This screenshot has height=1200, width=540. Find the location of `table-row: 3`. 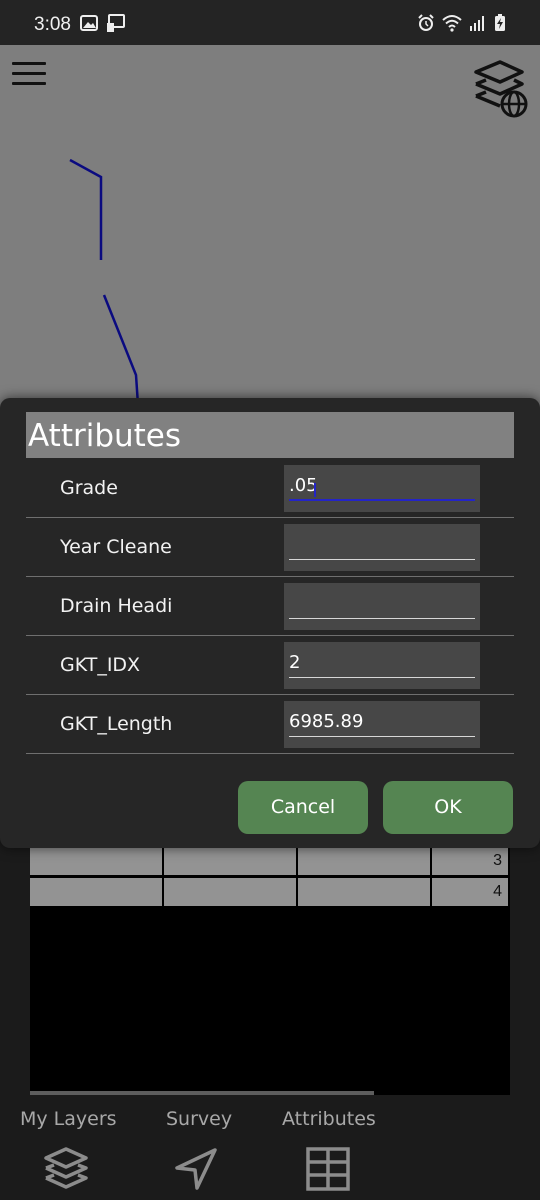

table-row: 3 is located at coordinates (270, 861).